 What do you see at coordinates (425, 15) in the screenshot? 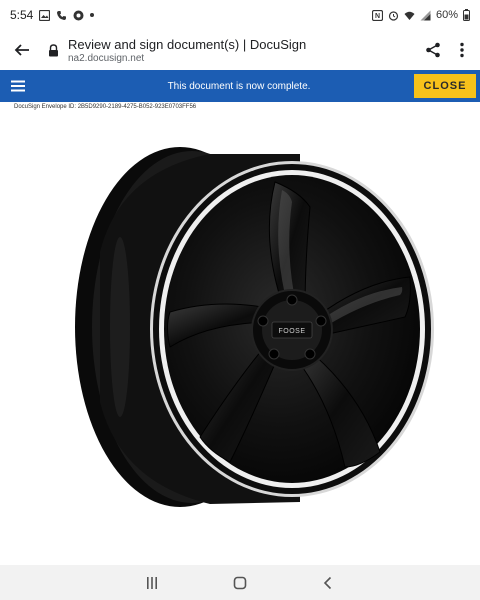
I see `signal-icon` at bounding box center [425, 15].